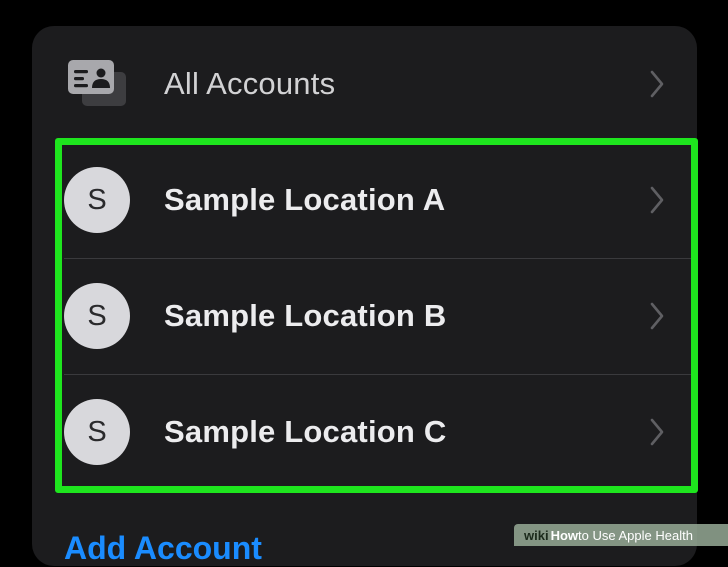 The height and width of the screenshot is (567, 728). I want to click on watermark: wiki How to Use Apple Health, so click(621, 535).